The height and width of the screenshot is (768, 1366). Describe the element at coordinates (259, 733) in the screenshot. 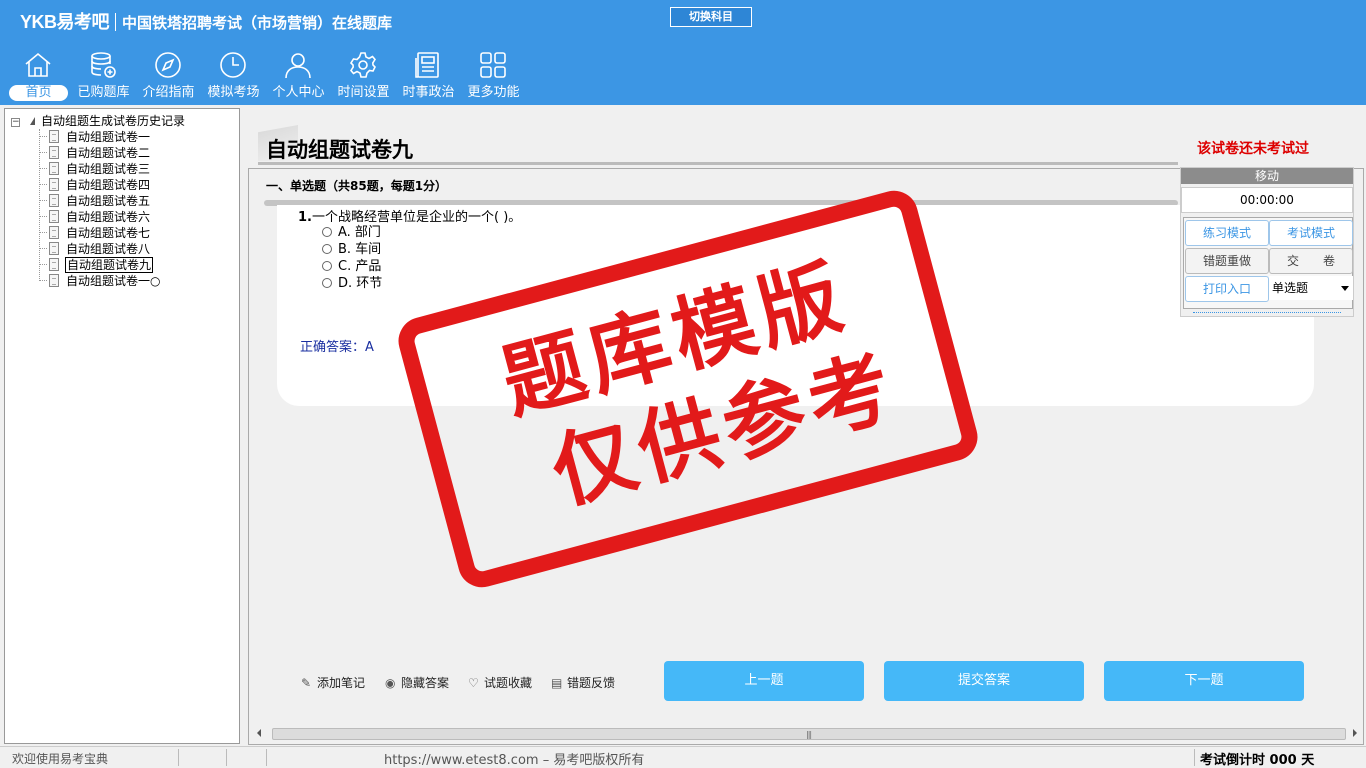

I see `scroll-left-icon` at that location.